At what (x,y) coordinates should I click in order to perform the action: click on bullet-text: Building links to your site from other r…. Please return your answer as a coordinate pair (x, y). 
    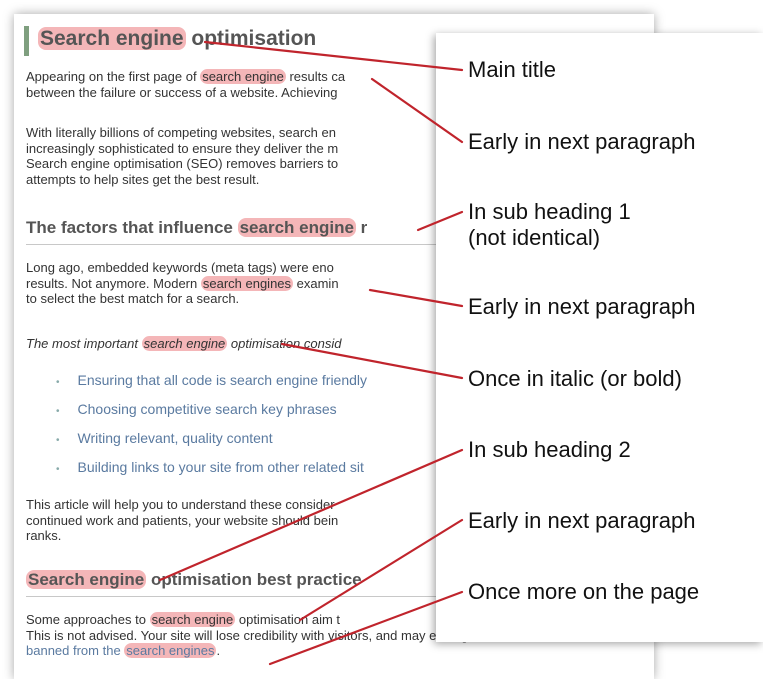
    Looking at the image, I should click on (220, 467).